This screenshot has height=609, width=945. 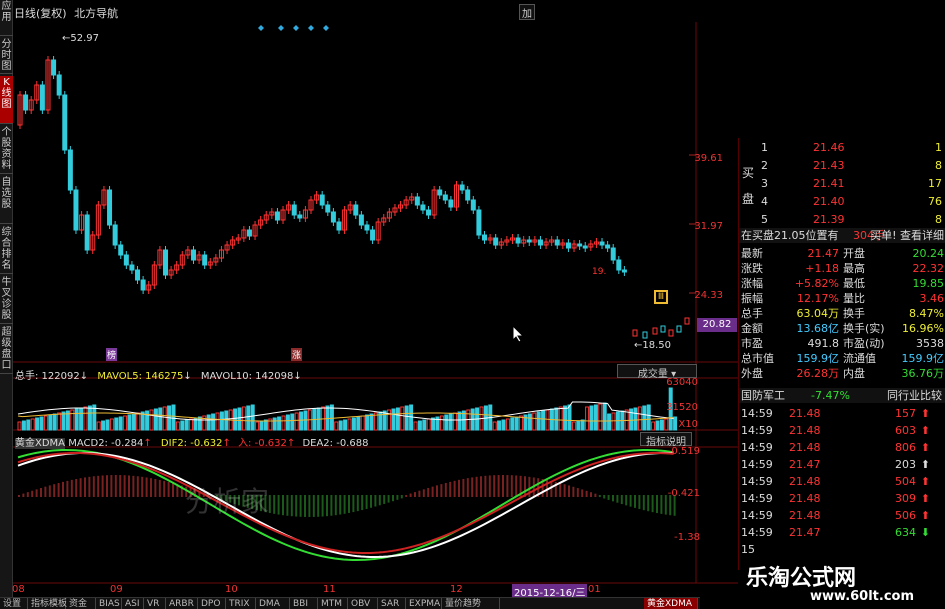 I want to click on quote-value: 491.8, so click(x=823, y=343).